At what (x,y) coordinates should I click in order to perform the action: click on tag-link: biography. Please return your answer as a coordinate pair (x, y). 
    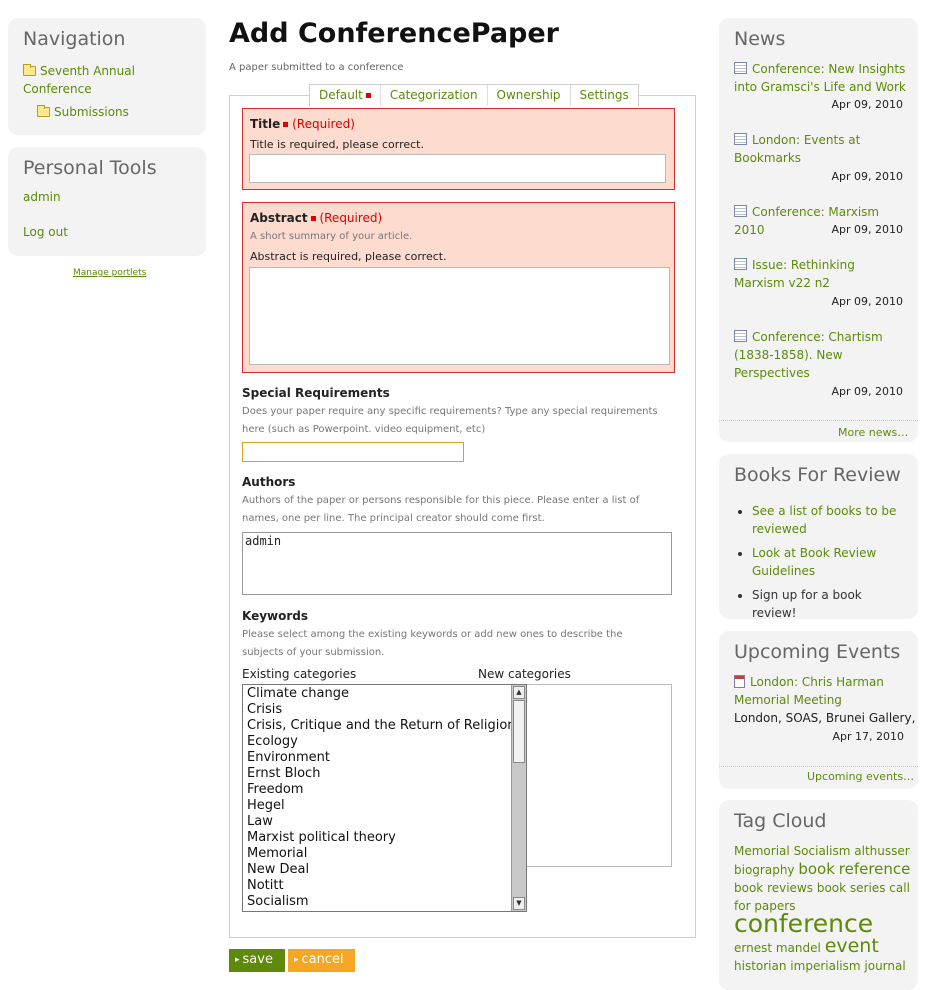
    Looking at the image, I should click on (764, 870).